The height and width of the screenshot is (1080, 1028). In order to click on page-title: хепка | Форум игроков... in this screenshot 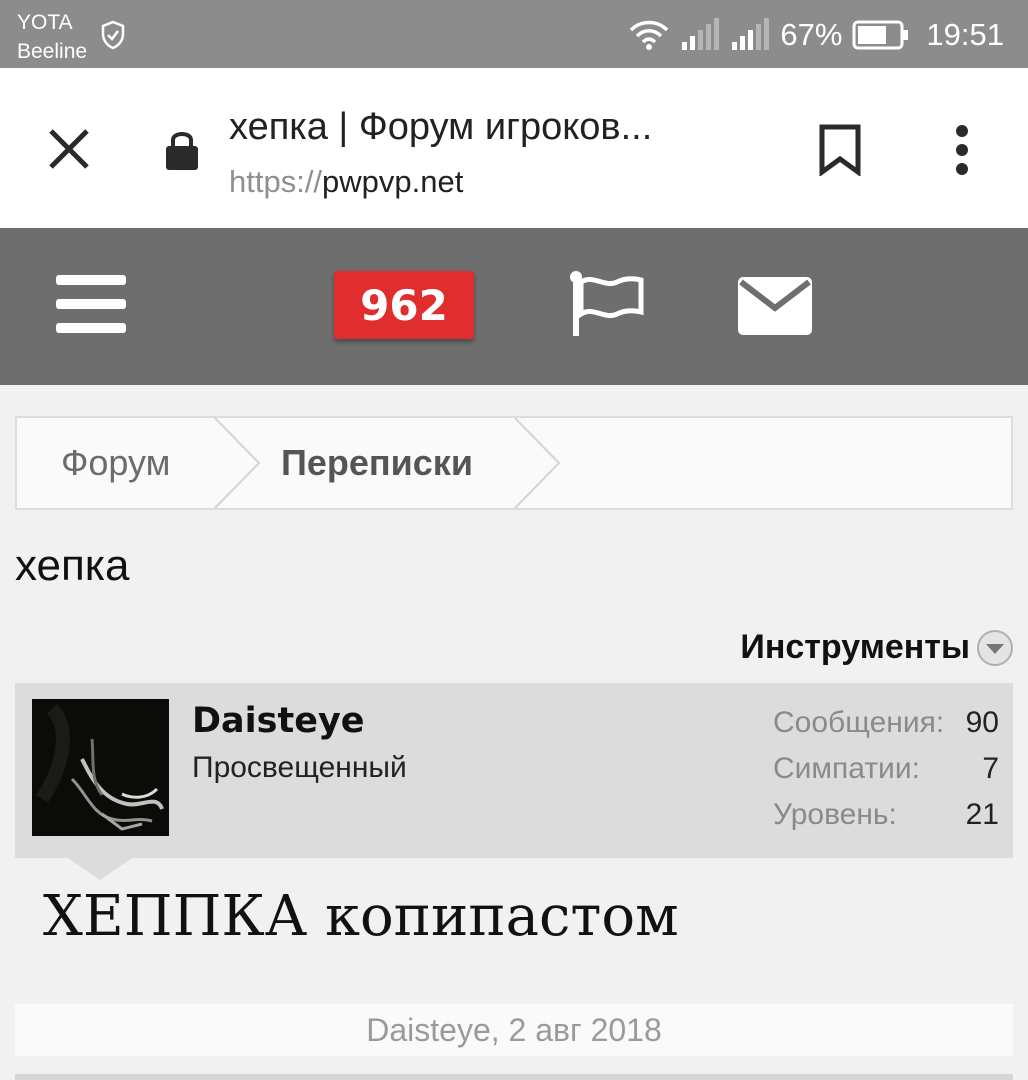, I will do `click(440, 127)`.